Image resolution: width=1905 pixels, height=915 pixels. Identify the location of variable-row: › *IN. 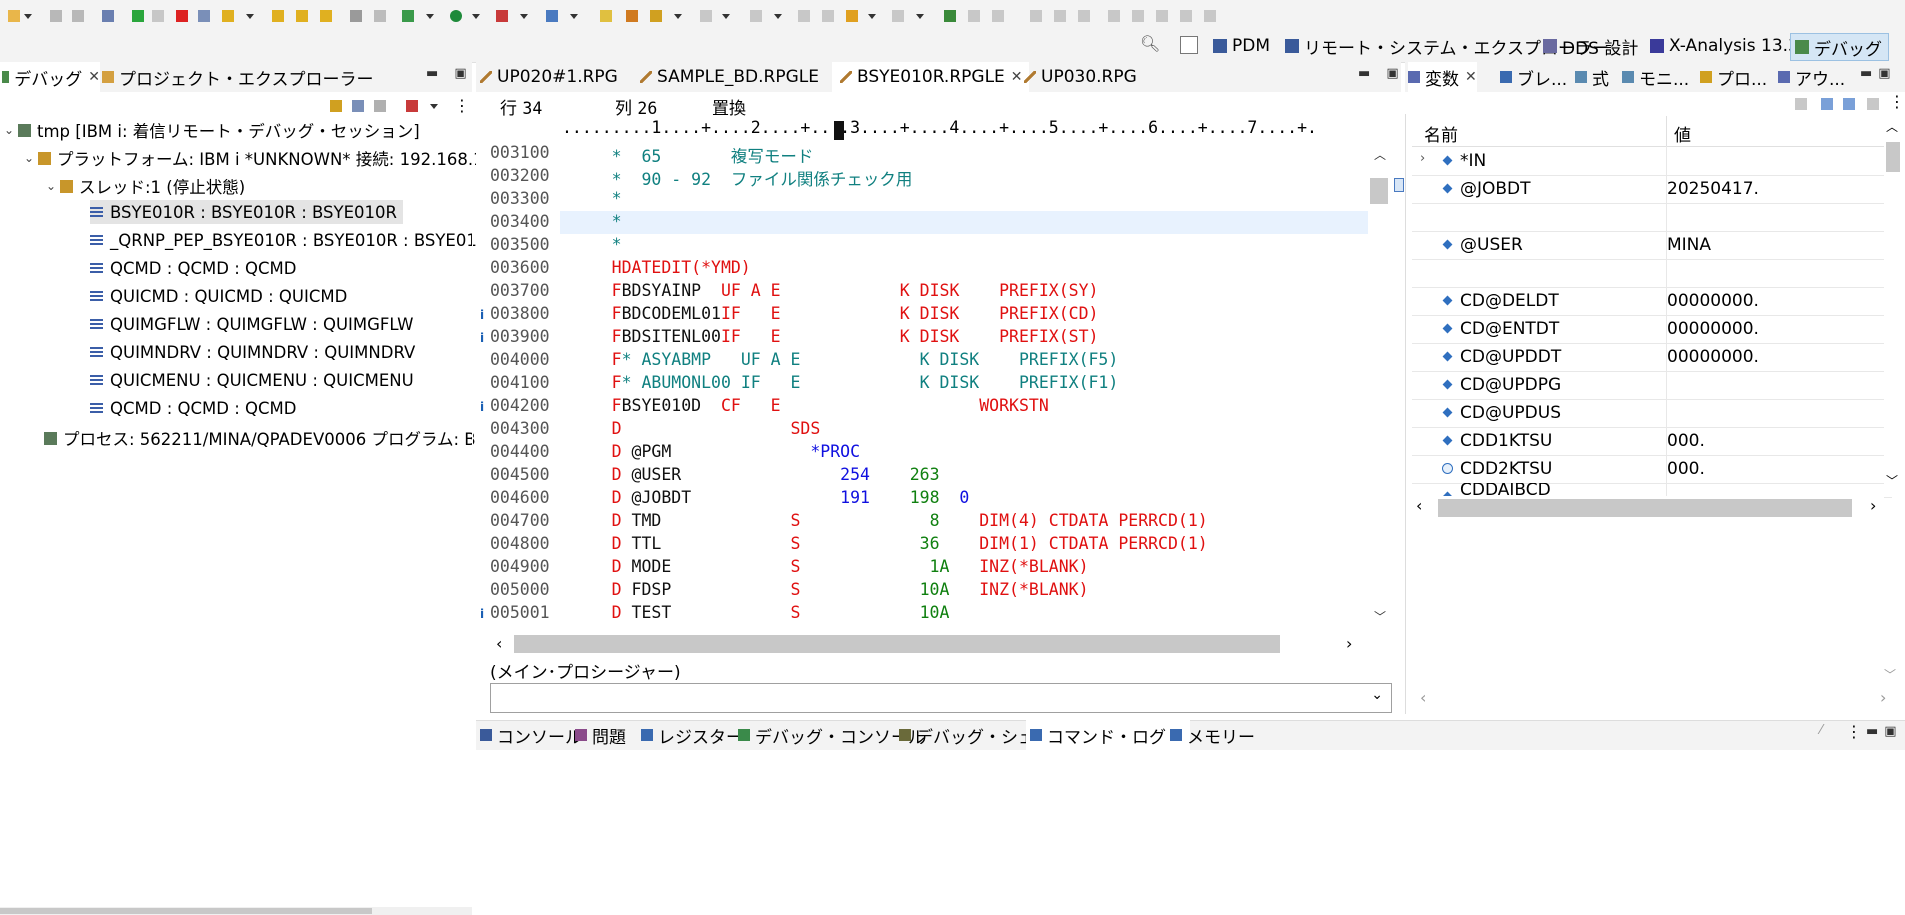
(1652, 161).